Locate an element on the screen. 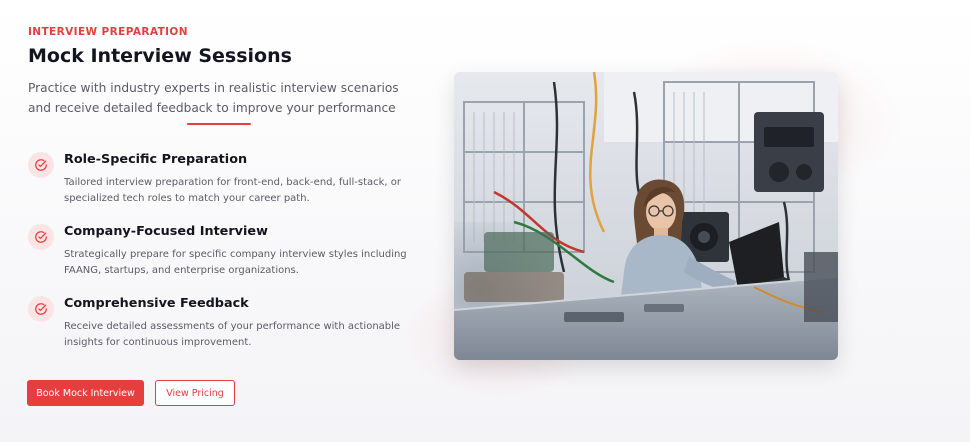 The image size is (970, 442). section-title: Mock Interview Sessions is located at coordinates (160, 56).